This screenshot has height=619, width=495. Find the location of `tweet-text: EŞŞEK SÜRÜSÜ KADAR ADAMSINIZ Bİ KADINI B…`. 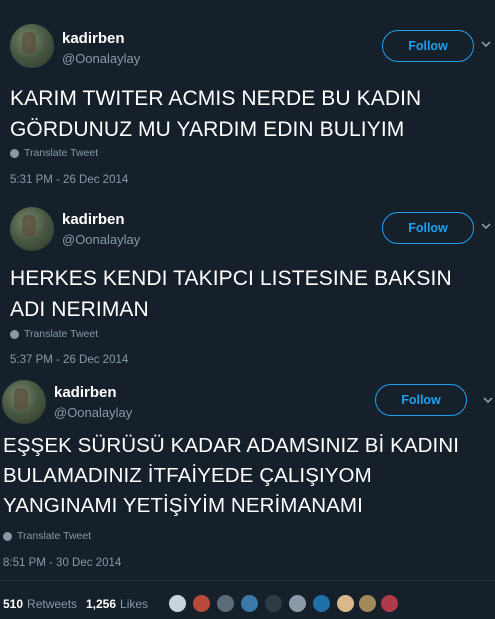

tweet-text: EŞŞEK SÜRÜSÜ KADAR ADAMSINIZ Bİ KADINI B… is located at coordinates (231, 476).